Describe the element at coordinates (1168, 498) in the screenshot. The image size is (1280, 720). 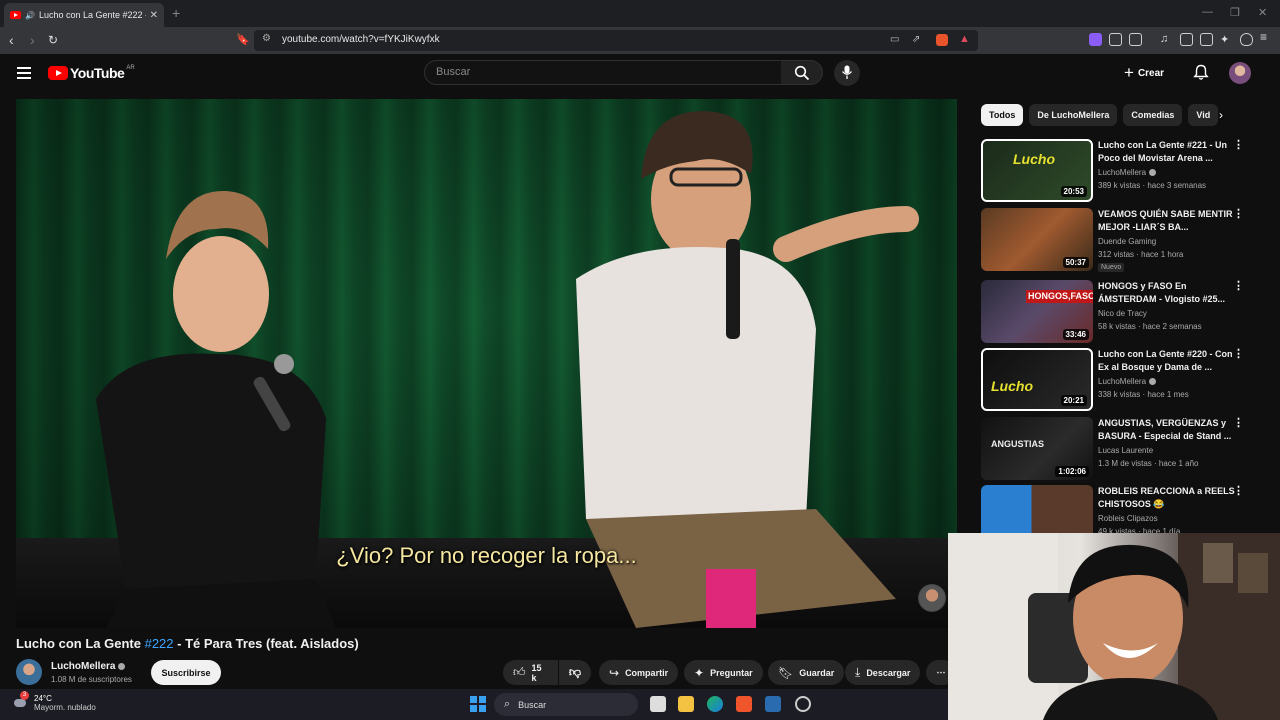
I see `recommendation-title: ROBLEIS REACCIONA a REELS CHISTOSOS 😂` at that location.